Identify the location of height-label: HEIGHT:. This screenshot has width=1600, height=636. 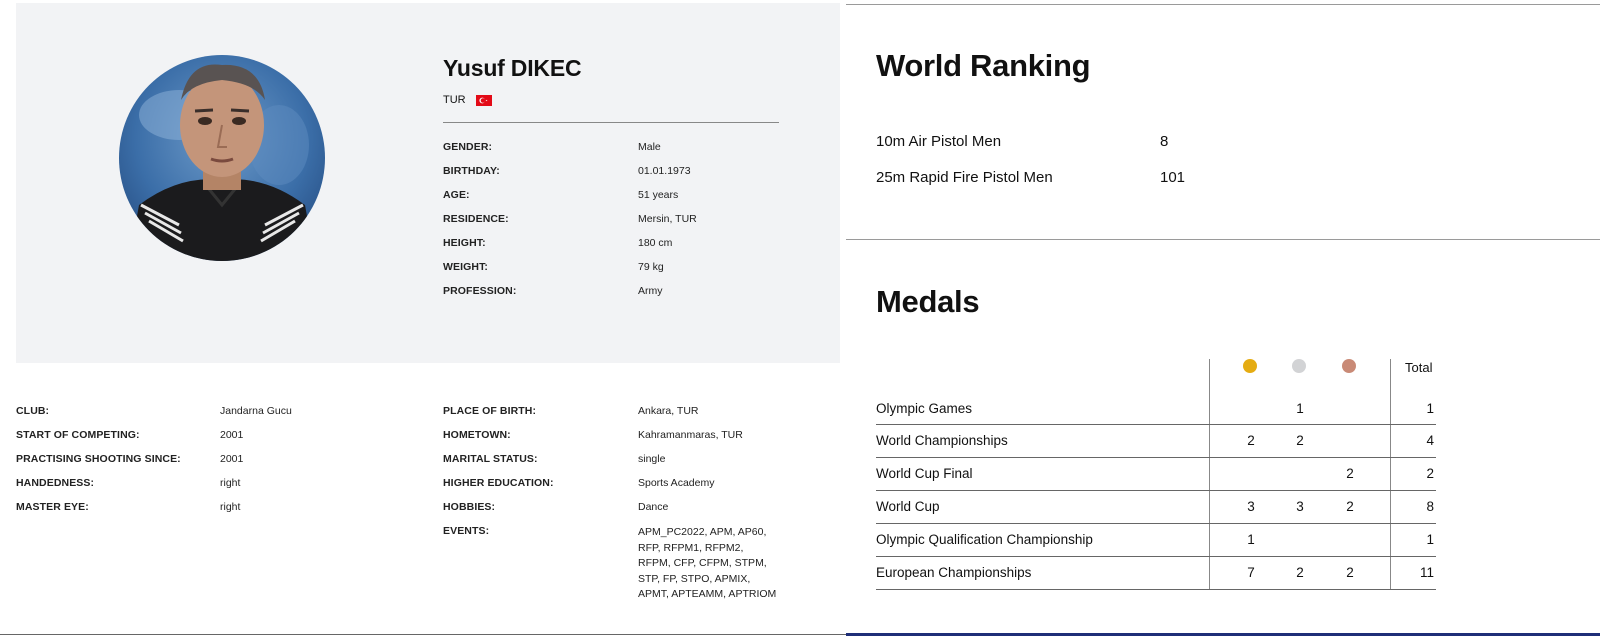
(464, 243).